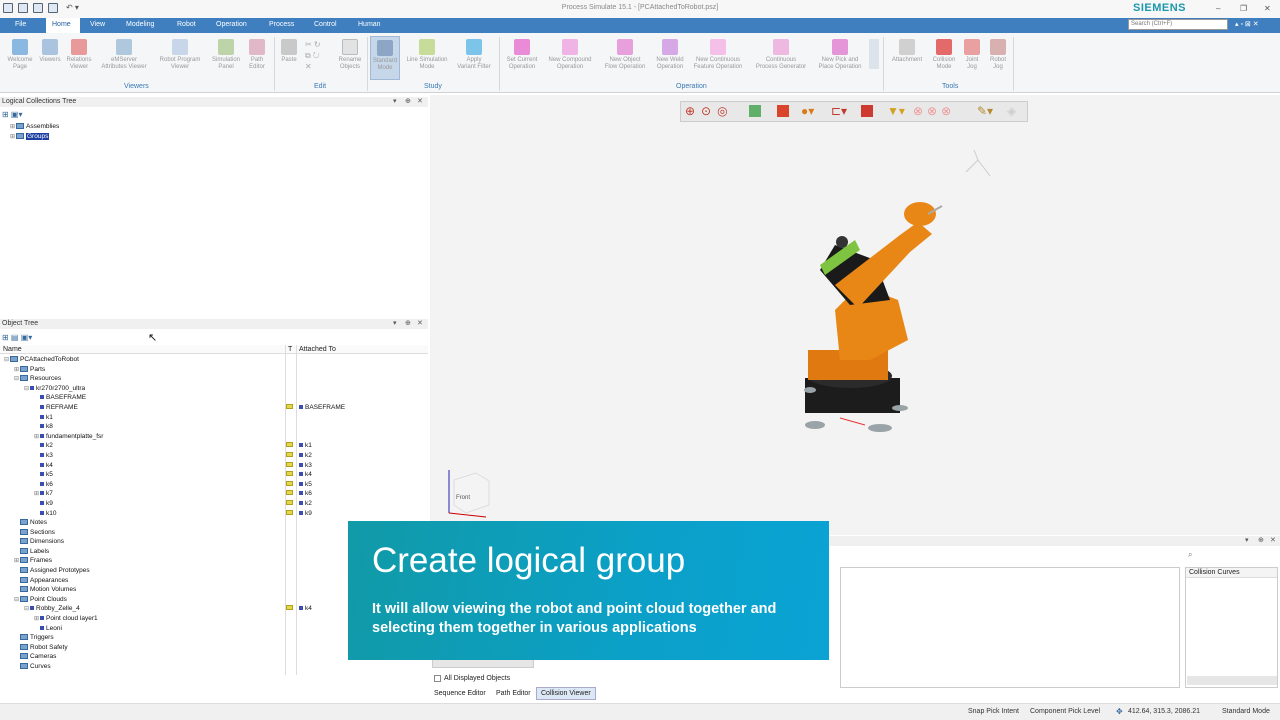  What do you see at coordinates (214, 408) in the screenshot?
I see `tree-row: REFRAME BASEFRAME` at bounding box center [214, 408].